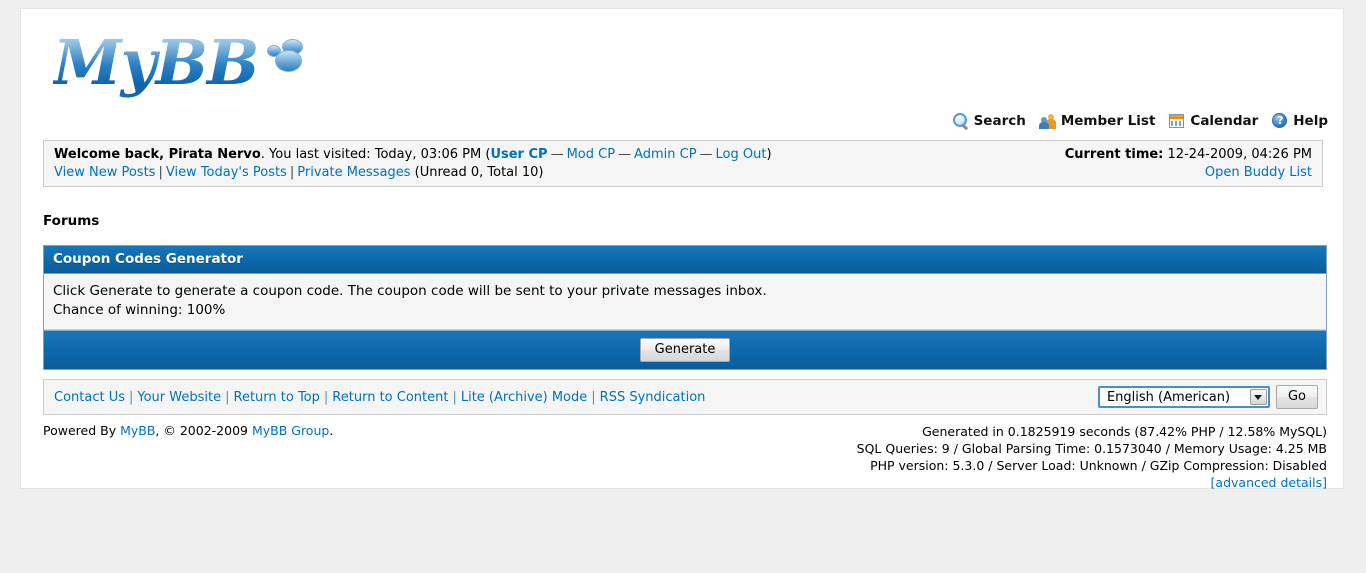 Image resolution: width=1366 pixels, height=573 pixels. I want to click on nav-item-calendar: Calendar, so click(1213, 121).